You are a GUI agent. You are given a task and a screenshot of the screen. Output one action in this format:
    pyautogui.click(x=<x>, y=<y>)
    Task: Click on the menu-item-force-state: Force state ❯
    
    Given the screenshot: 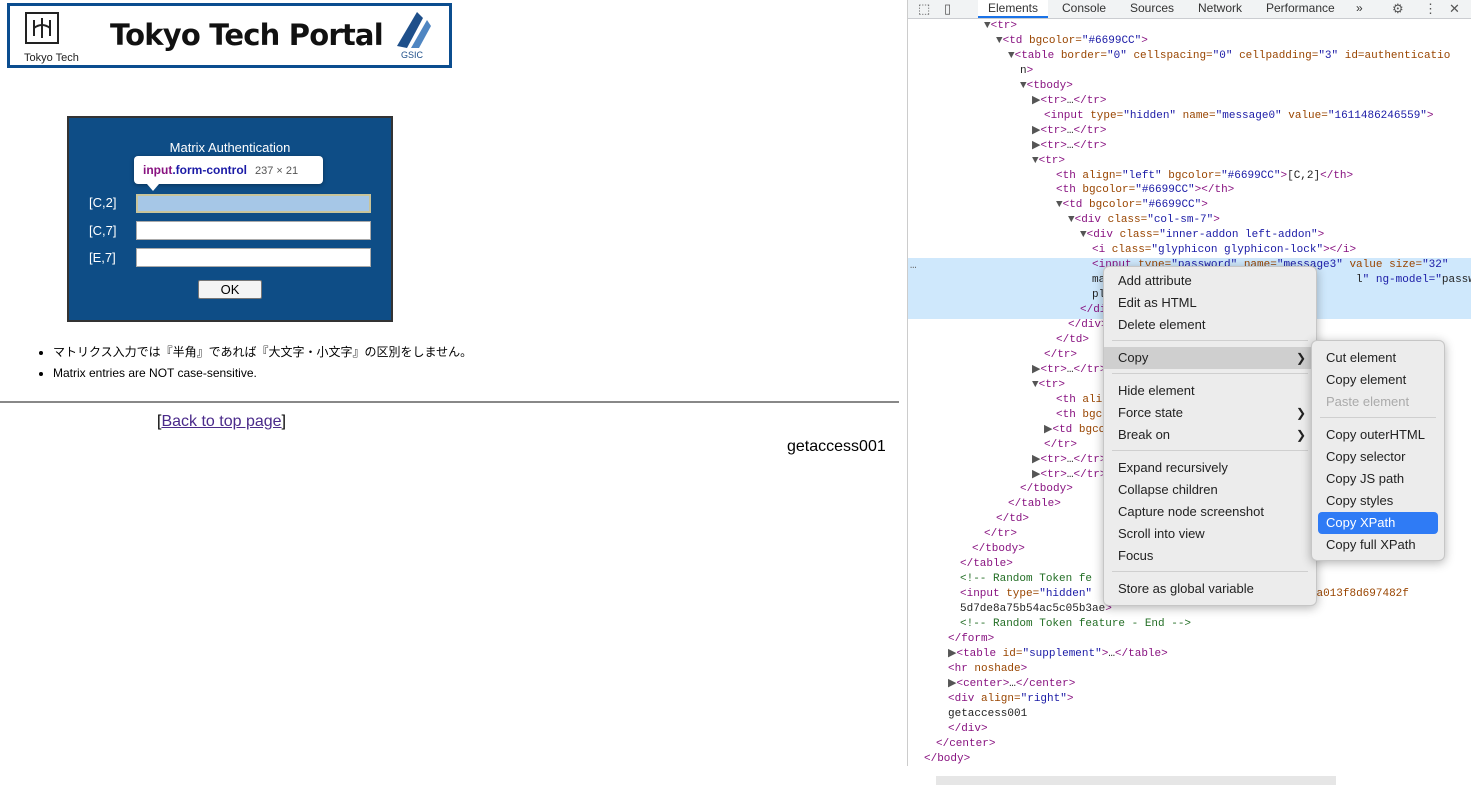 What is the action you would take?
    pyautogui.click(x=1210, y=413)
    